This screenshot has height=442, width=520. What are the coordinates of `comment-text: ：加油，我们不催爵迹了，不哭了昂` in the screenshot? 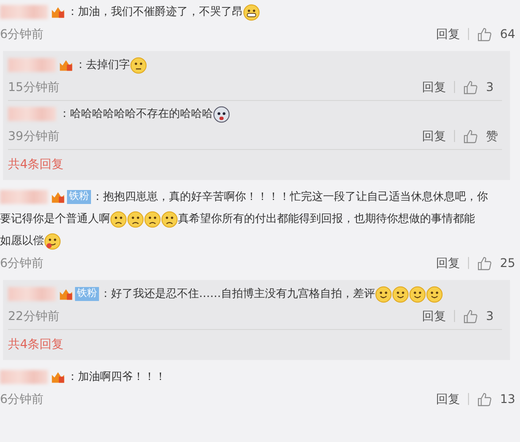 It's located at (155, 12).